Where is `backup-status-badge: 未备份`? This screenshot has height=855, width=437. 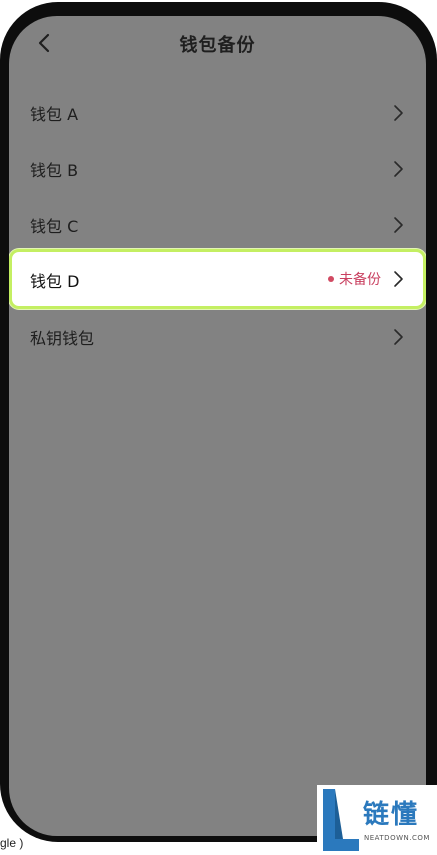
backup-status-badge: 未备份 is located at coordinates (354, 279).